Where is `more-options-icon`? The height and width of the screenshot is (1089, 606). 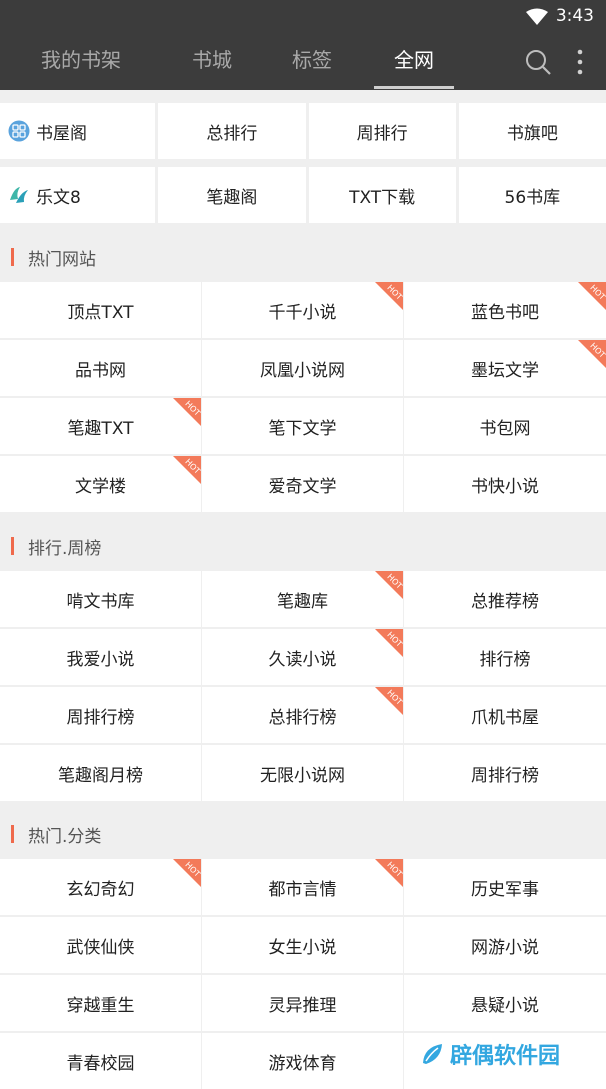
more-options-icon is located at coordinates (580, 62).